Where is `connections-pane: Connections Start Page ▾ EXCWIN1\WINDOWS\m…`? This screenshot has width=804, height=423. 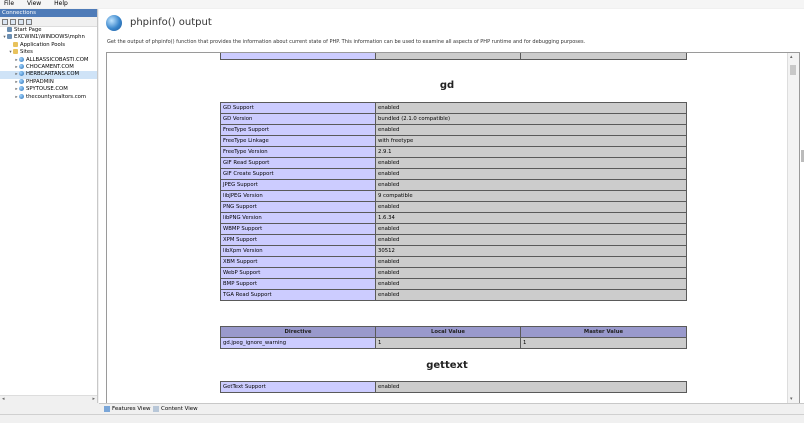 connections-pane: Connections Start Page ▾ EXCWIN1\WINDOWS\m… is located at coordinates (49, 206).